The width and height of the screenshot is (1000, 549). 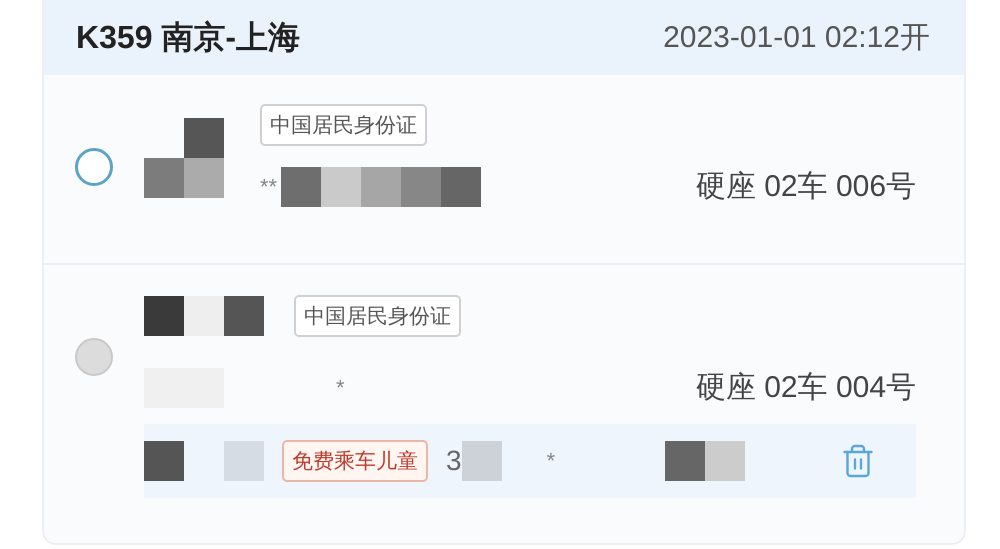 What do you see at coordinates (796, 38) in the screenshot?
I see `departure-time: 2023-01-01 02:12开` at bounding box center [796, 38].